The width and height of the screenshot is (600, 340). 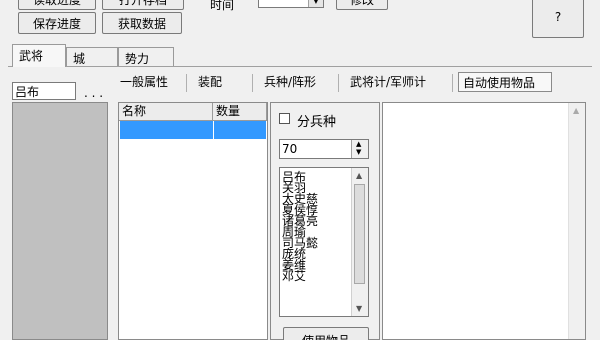 I want to click on general-portrait-area, so click(x=60, y=221).